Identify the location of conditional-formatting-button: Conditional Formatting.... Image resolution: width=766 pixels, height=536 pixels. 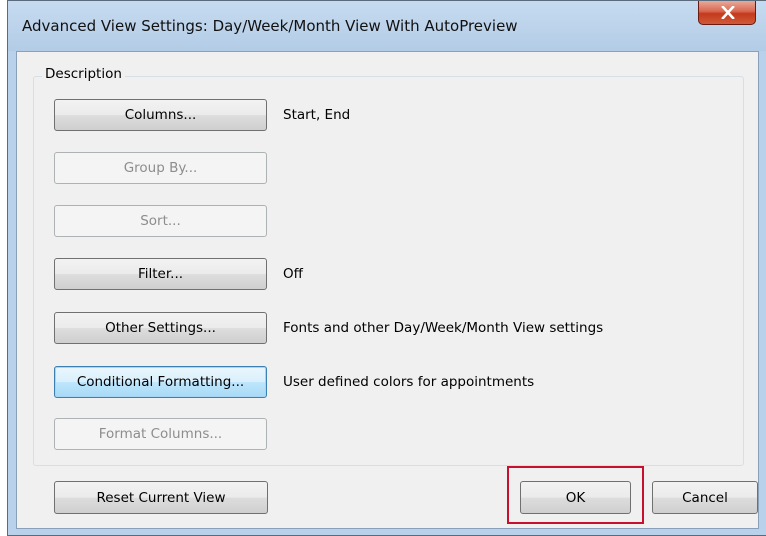
(160, 382).